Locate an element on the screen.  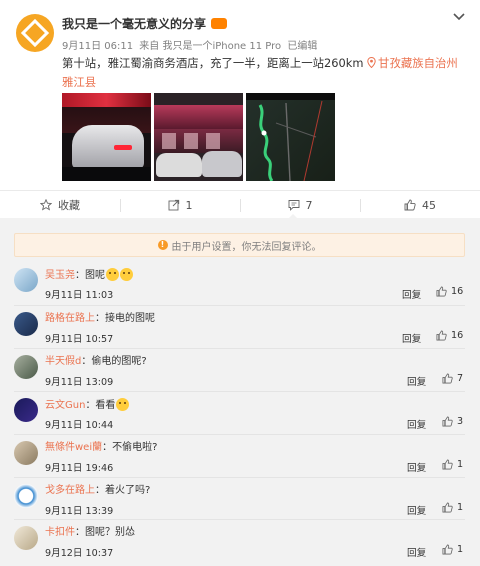
repost-icon is located at coordinates (173, 205).